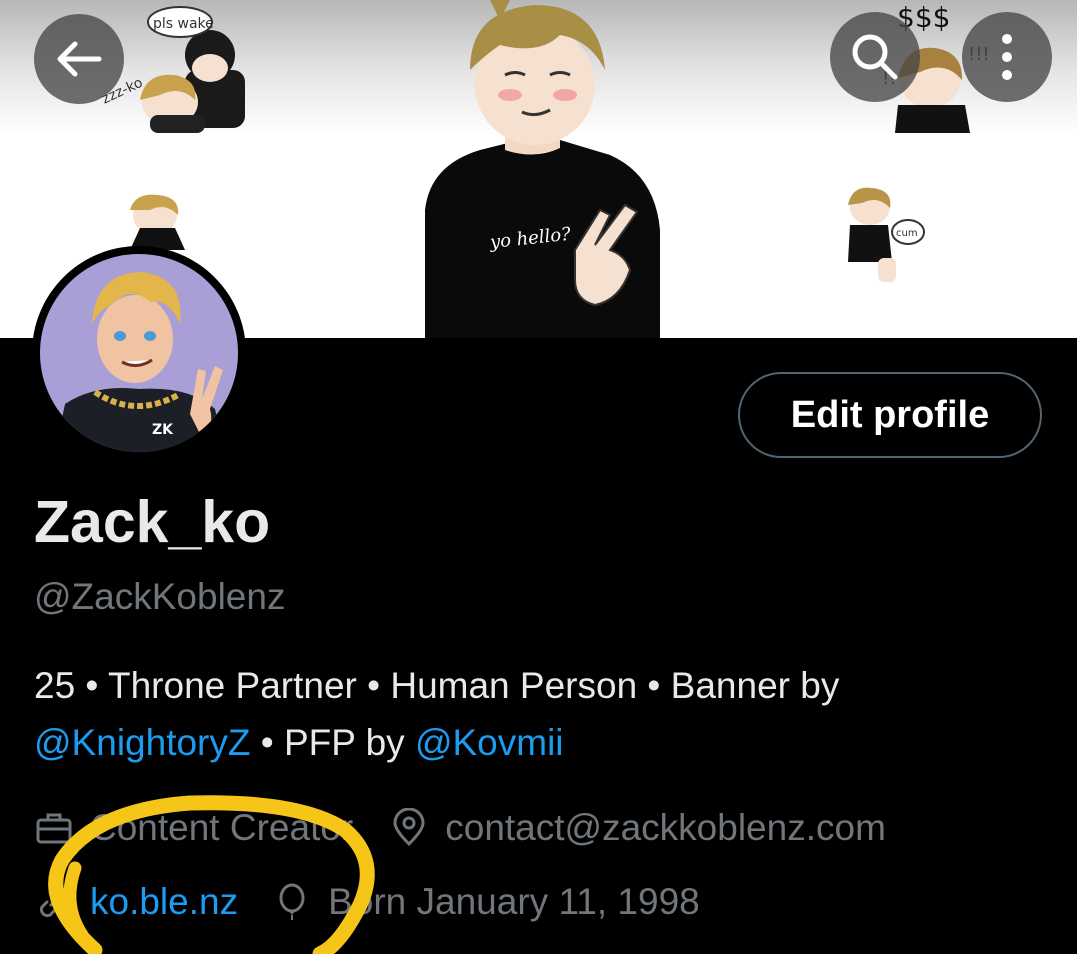 This screenshot has height=954, width=1077. I want to click on more-vertical-icon, so click(1007, 57).